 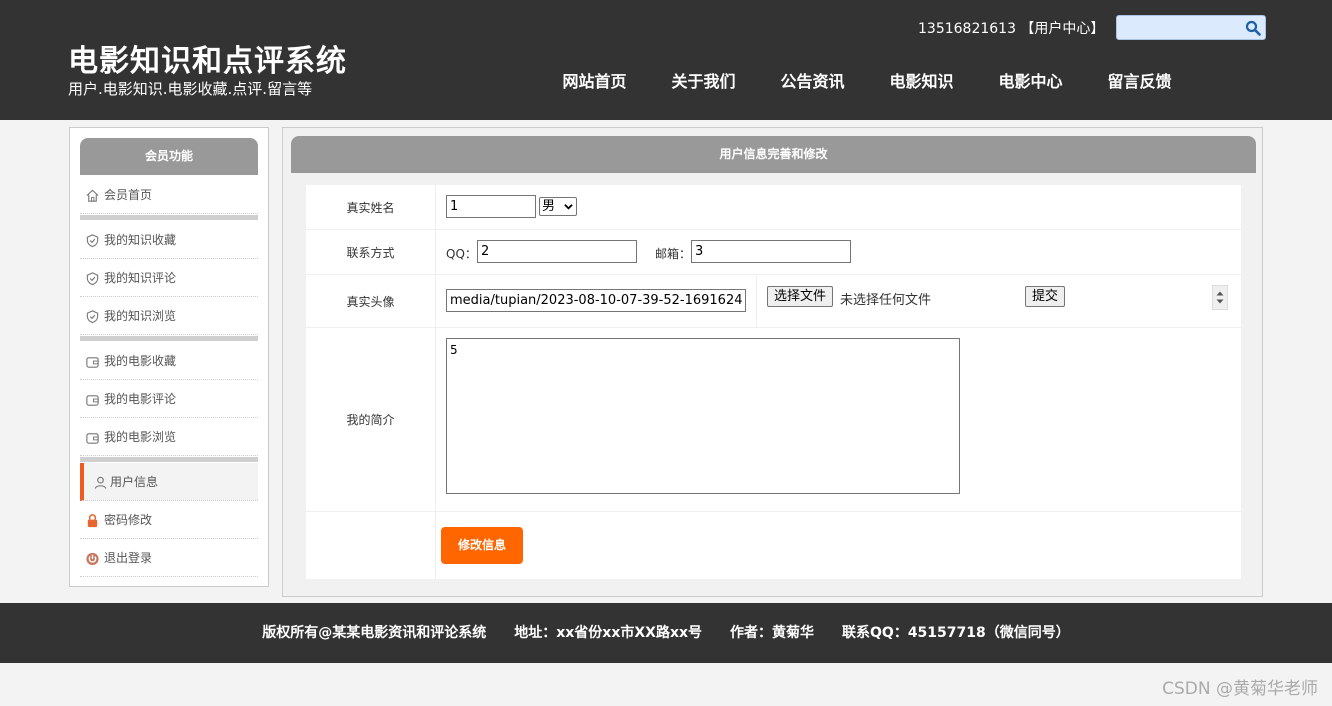 What do you see at coordinates (371, 252) in the screenshot?
I see `contact-label: 联系方式` at bounding box center [371, 252].